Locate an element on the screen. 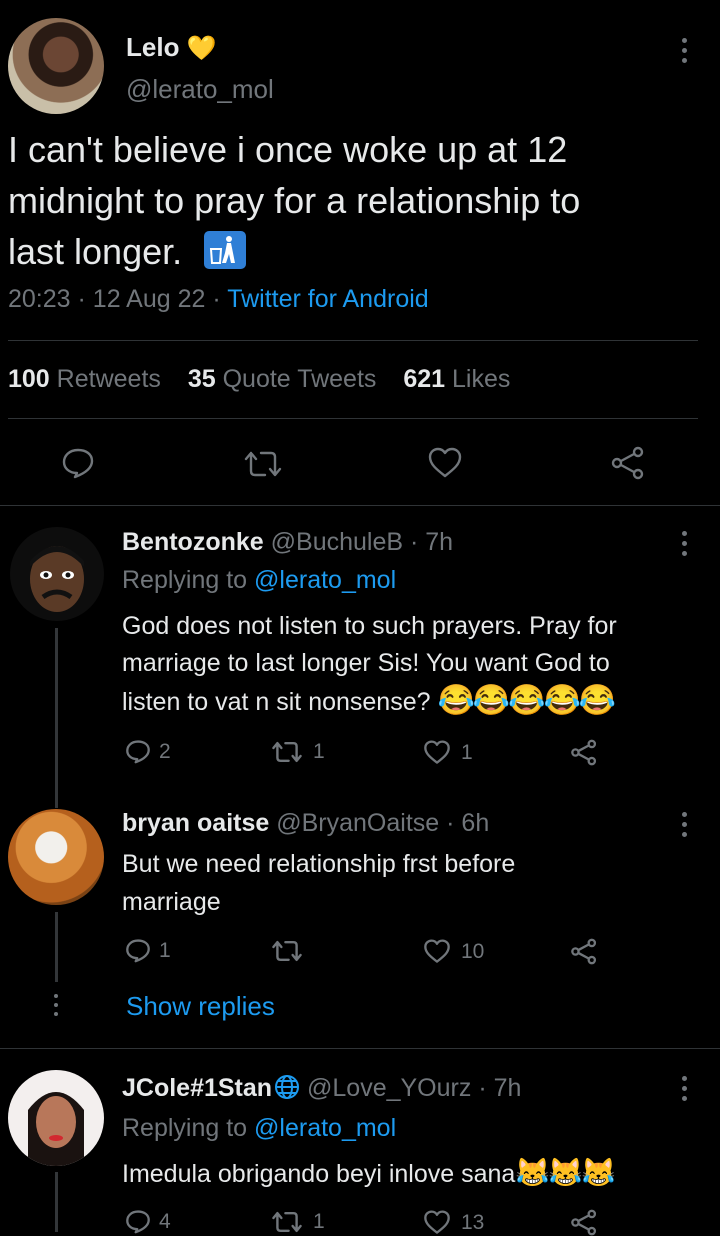 The image size is (720, 1236). quotes-stat: 35 Quote Tweets is located at coordinates (282, 379).